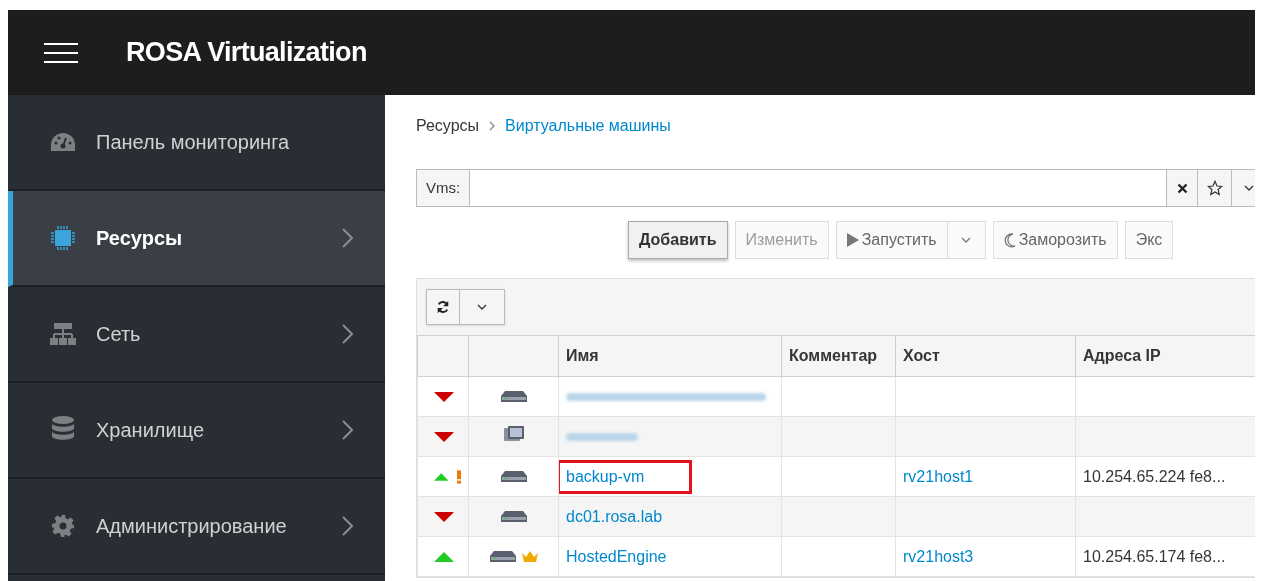  What do you see at coordinates (614, 516) in the screenshot?
I see `vm-name-link: dc01.rosa.lab` at bounding box center [614, 516].